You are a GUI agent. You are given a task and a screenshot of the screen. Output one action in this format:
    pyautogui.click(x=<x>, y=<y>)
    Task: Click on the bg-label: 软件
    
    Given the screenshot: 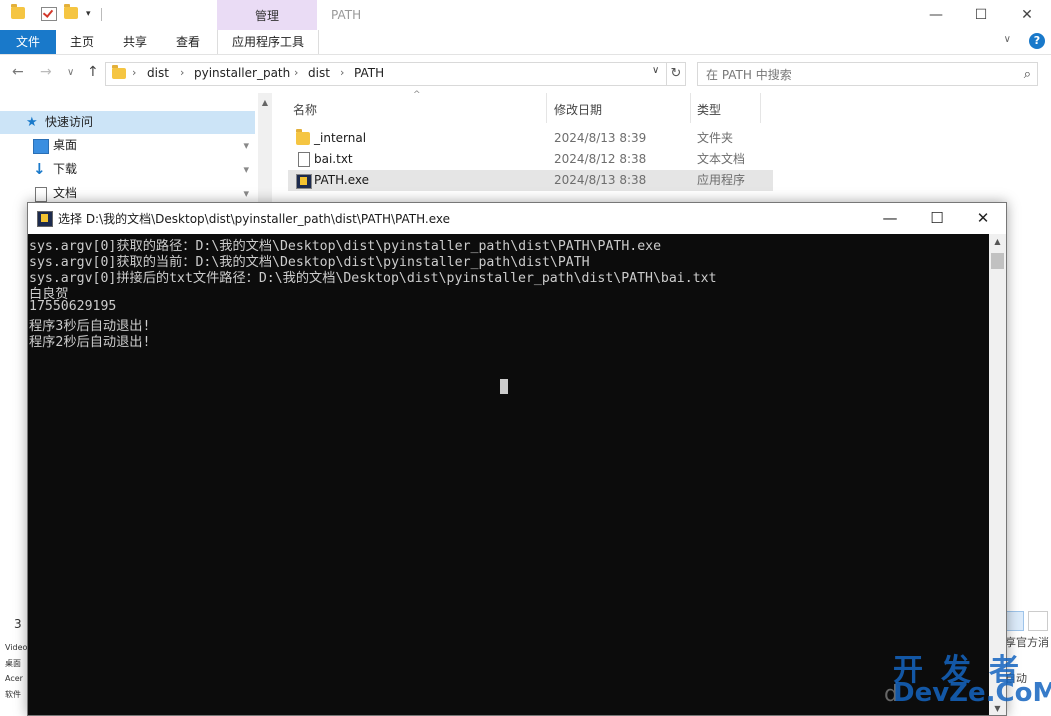 What is the action you would take?
    pyautogui.click(x=13, y=694)
    